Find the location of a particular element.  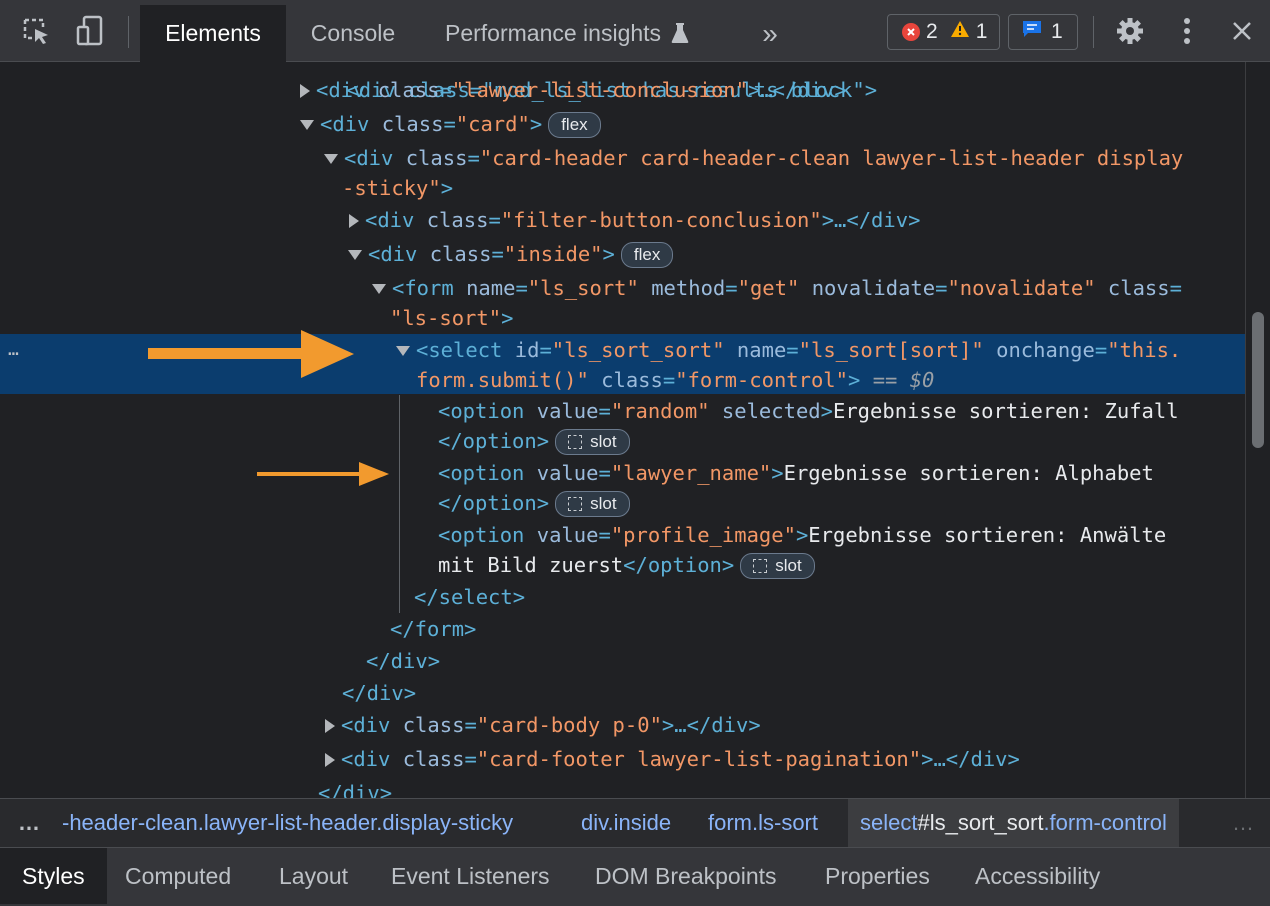

tab-elements: Elements is located at coordinates (213, 33).